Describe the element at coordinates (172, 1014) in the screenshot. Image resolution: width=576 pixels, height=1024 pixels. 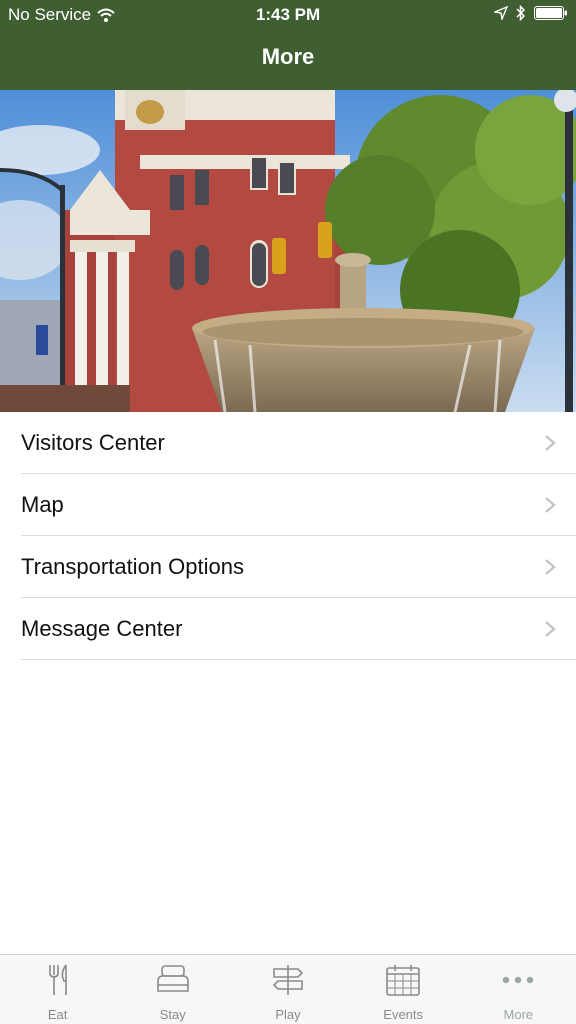
I see `tab-label: Stay` at that location.